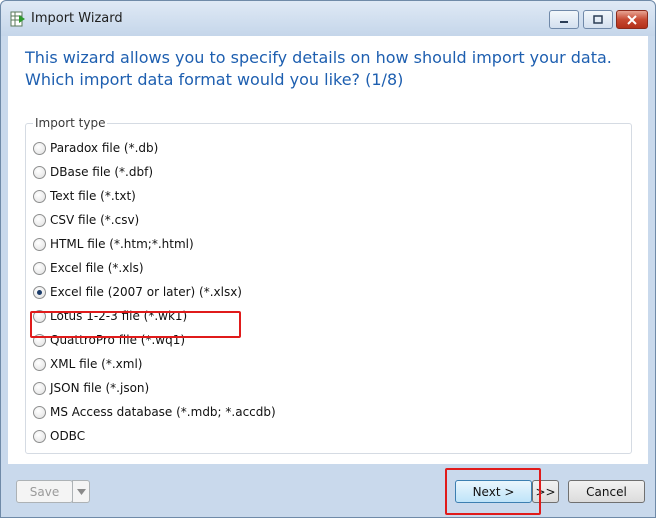  Describe the element at coordinates (97, 268) in the screenshot. I see `radio-label: Excel file (*.xls)` at that location.